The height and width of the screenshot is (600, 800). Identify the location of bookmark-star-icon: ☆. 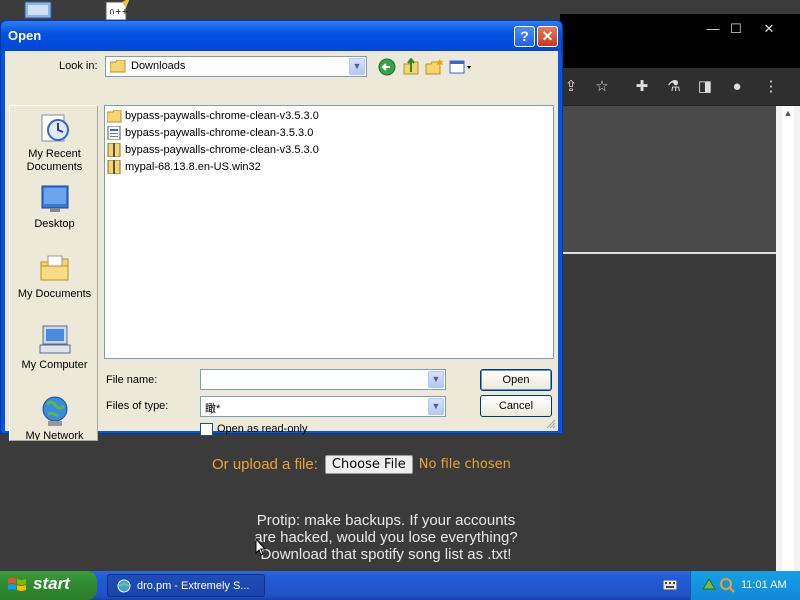
(602, 87).